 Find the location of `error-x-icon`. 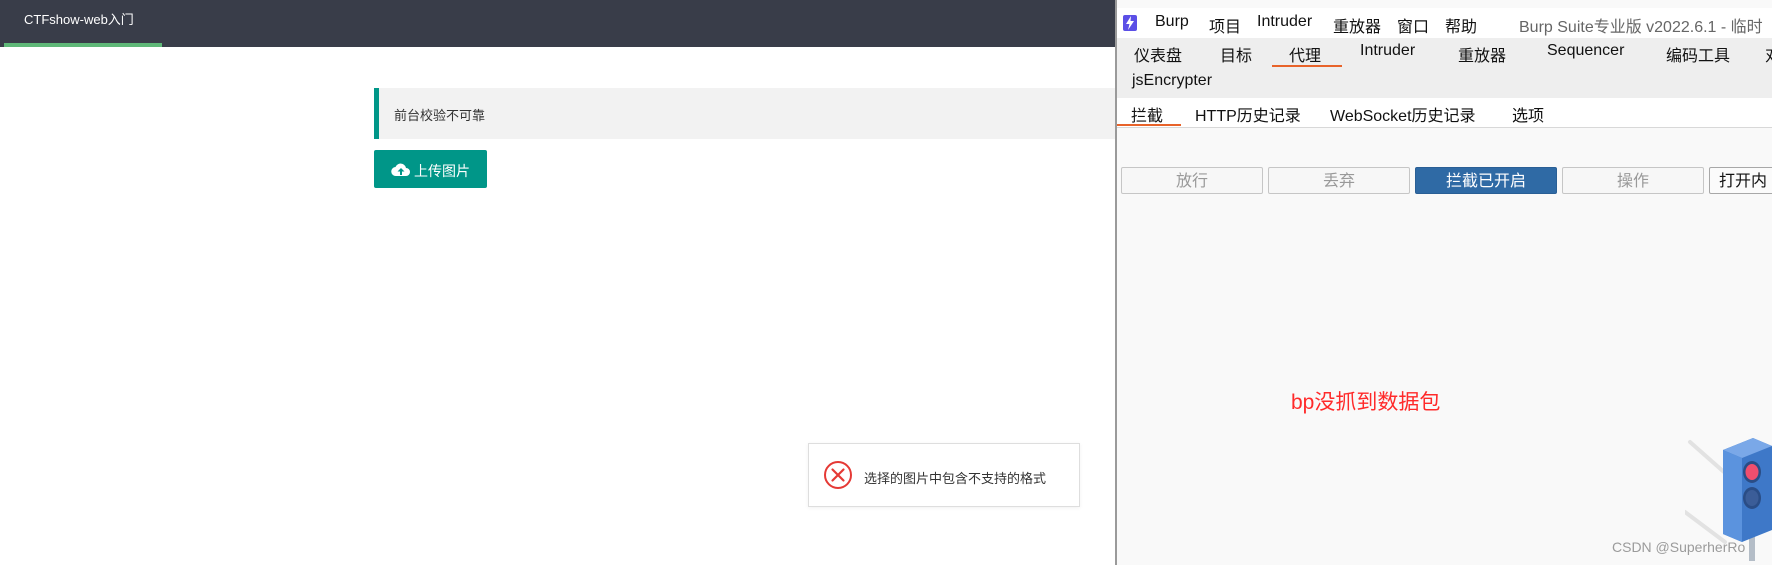

error-x-icon is located at coordinates (838, 475).